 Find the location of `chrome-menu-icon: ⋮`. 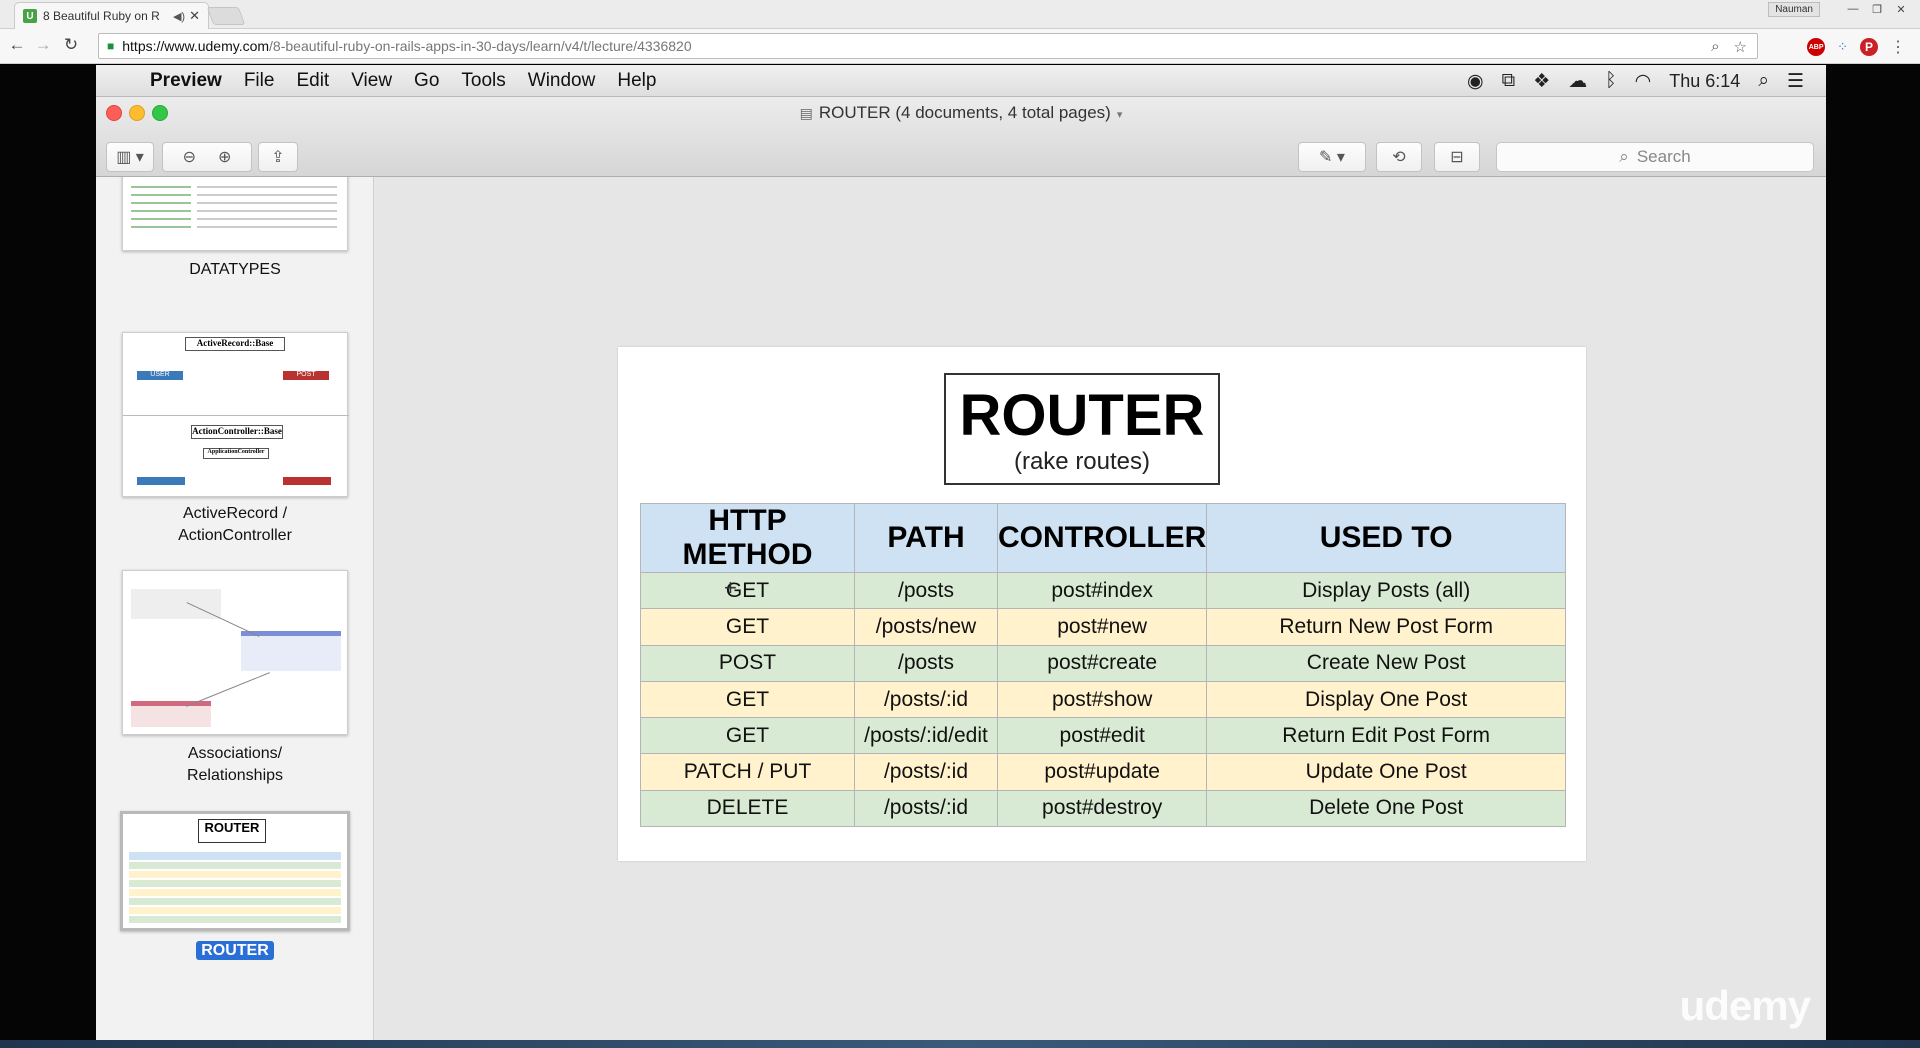

chrome-menu-icon: ⋮ is located at coordinates (1898, 47).